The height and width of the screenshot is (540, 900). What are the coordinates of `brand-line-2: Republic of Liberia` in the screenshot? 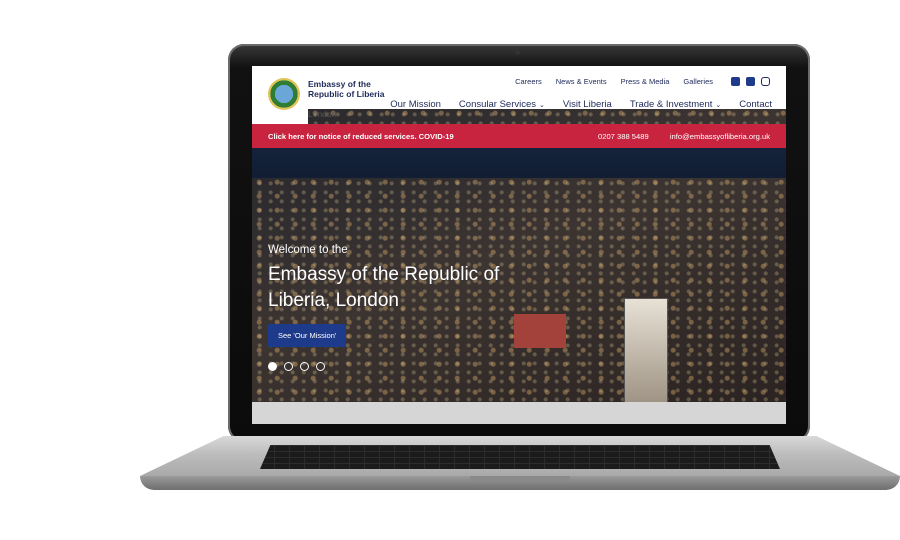 It's located at (346, 94).